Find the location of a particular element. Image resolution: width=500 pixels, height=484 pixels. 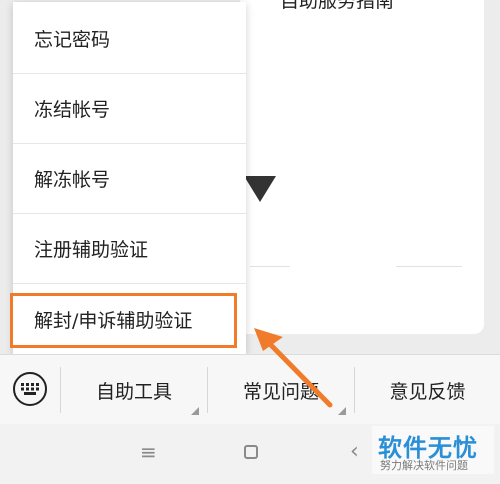

annotation-arrow-icon is located at coordinates (293, 368).